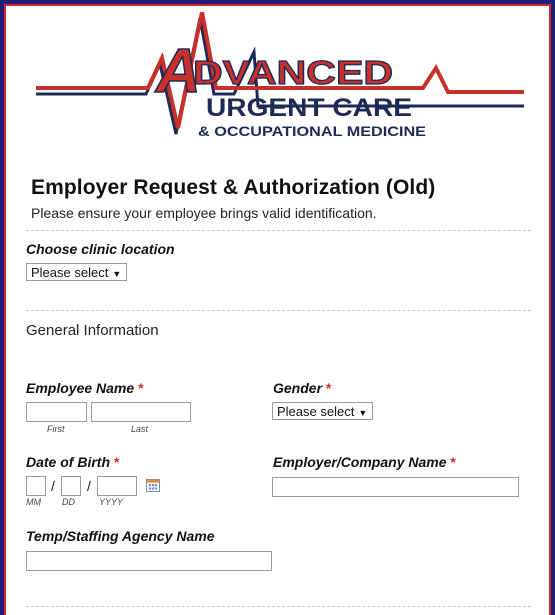 Image resolution: width=555 pixels, height=615 pixels. I want to click on gender-select-value: Please select, so click(316, 411).